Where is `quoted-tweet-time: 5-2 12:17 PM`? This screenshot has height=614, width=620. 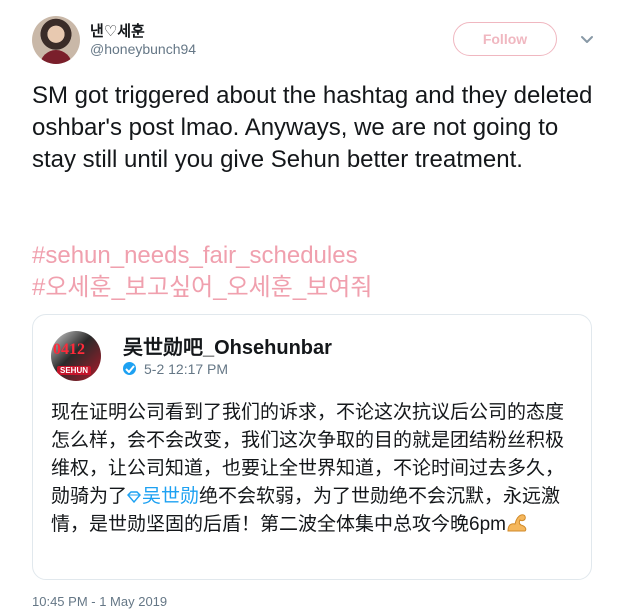
quoted-tweet-time: 5-2 12:17 PM is located at coordinates (186, 369).